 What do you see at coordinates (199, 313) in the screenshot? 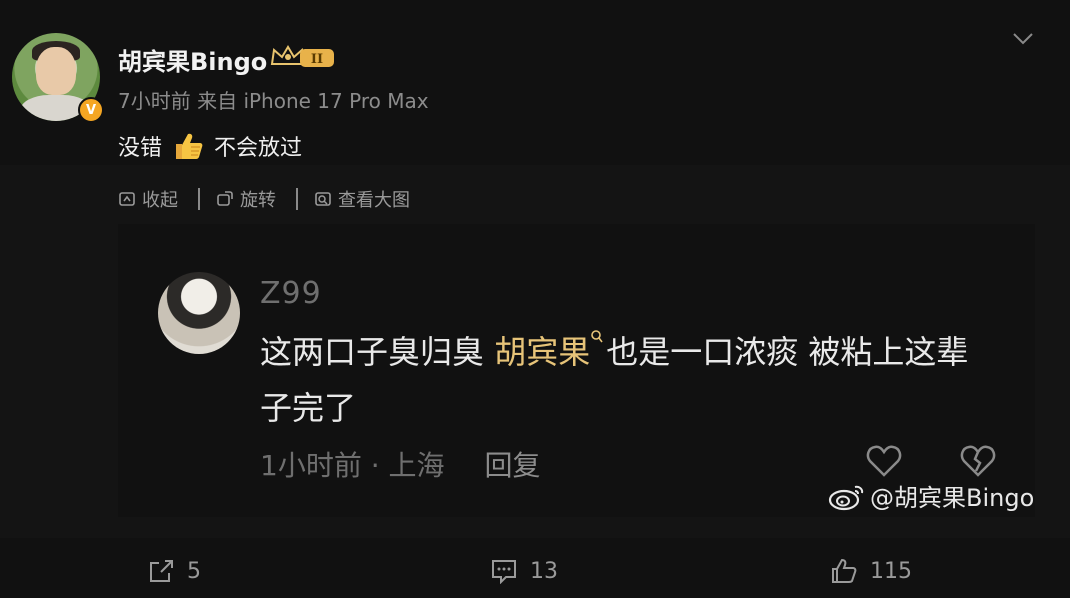
I see `commenter-avatar` at bounding box center [199, 313].